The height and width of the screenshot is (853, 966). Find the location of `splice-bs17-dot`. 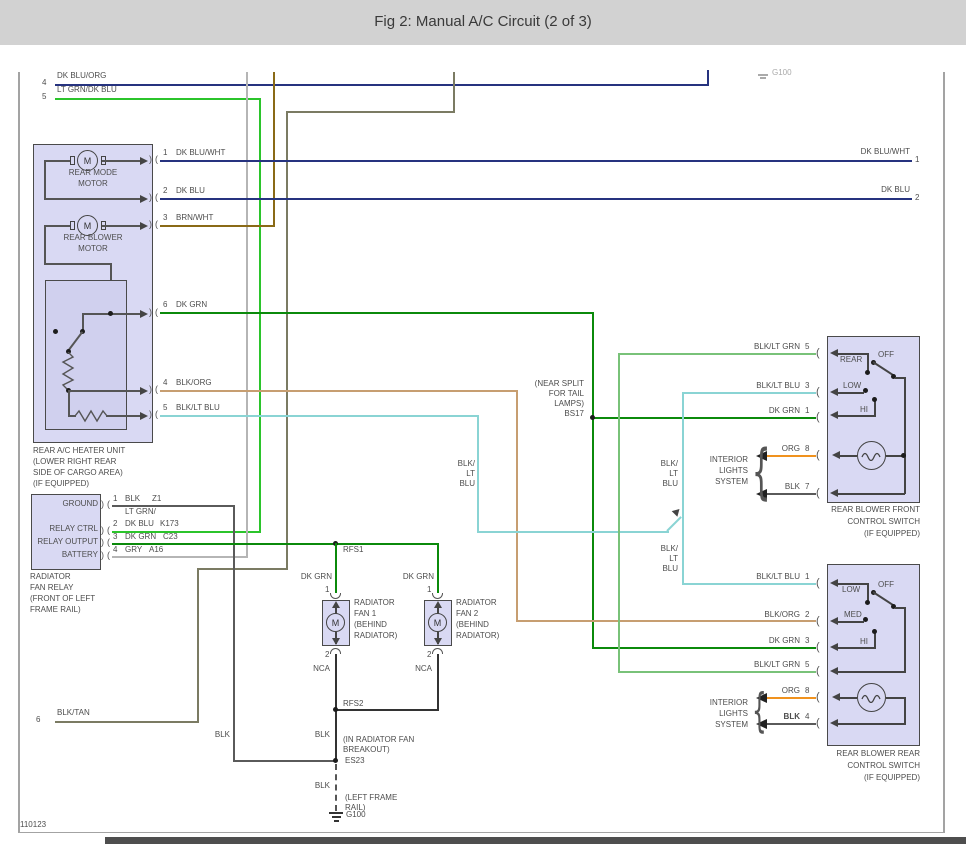

splice-bs17-dot is located at coordinates (592, 417).